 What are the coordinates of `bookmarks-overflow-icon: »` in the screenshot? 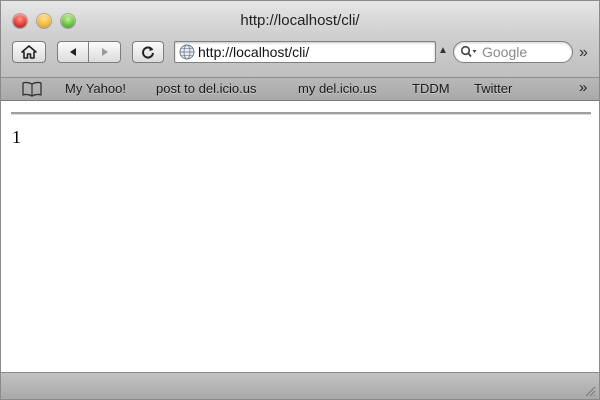 It's located at (583, 87).